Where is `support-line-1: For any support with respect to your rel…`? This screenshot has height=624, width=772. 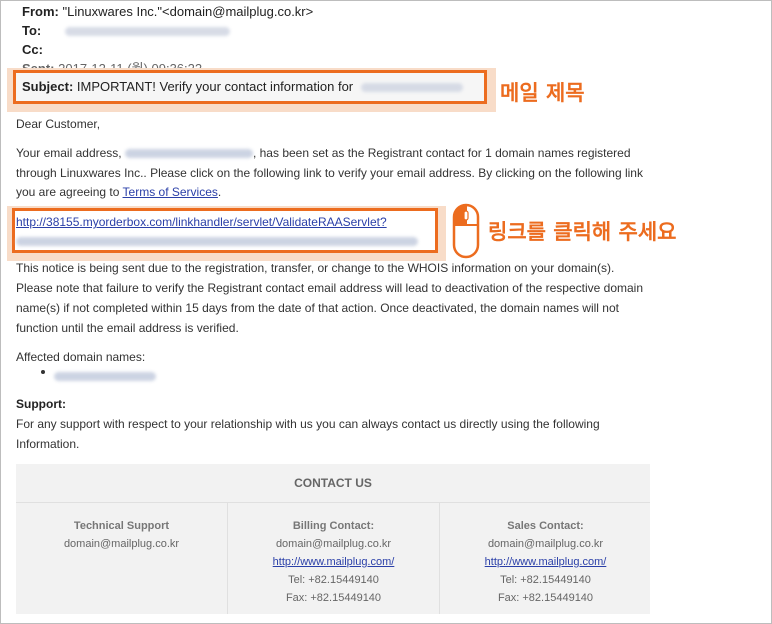
support-line-1: For any support with respect to your rel… is located at coordinates (308, 424).